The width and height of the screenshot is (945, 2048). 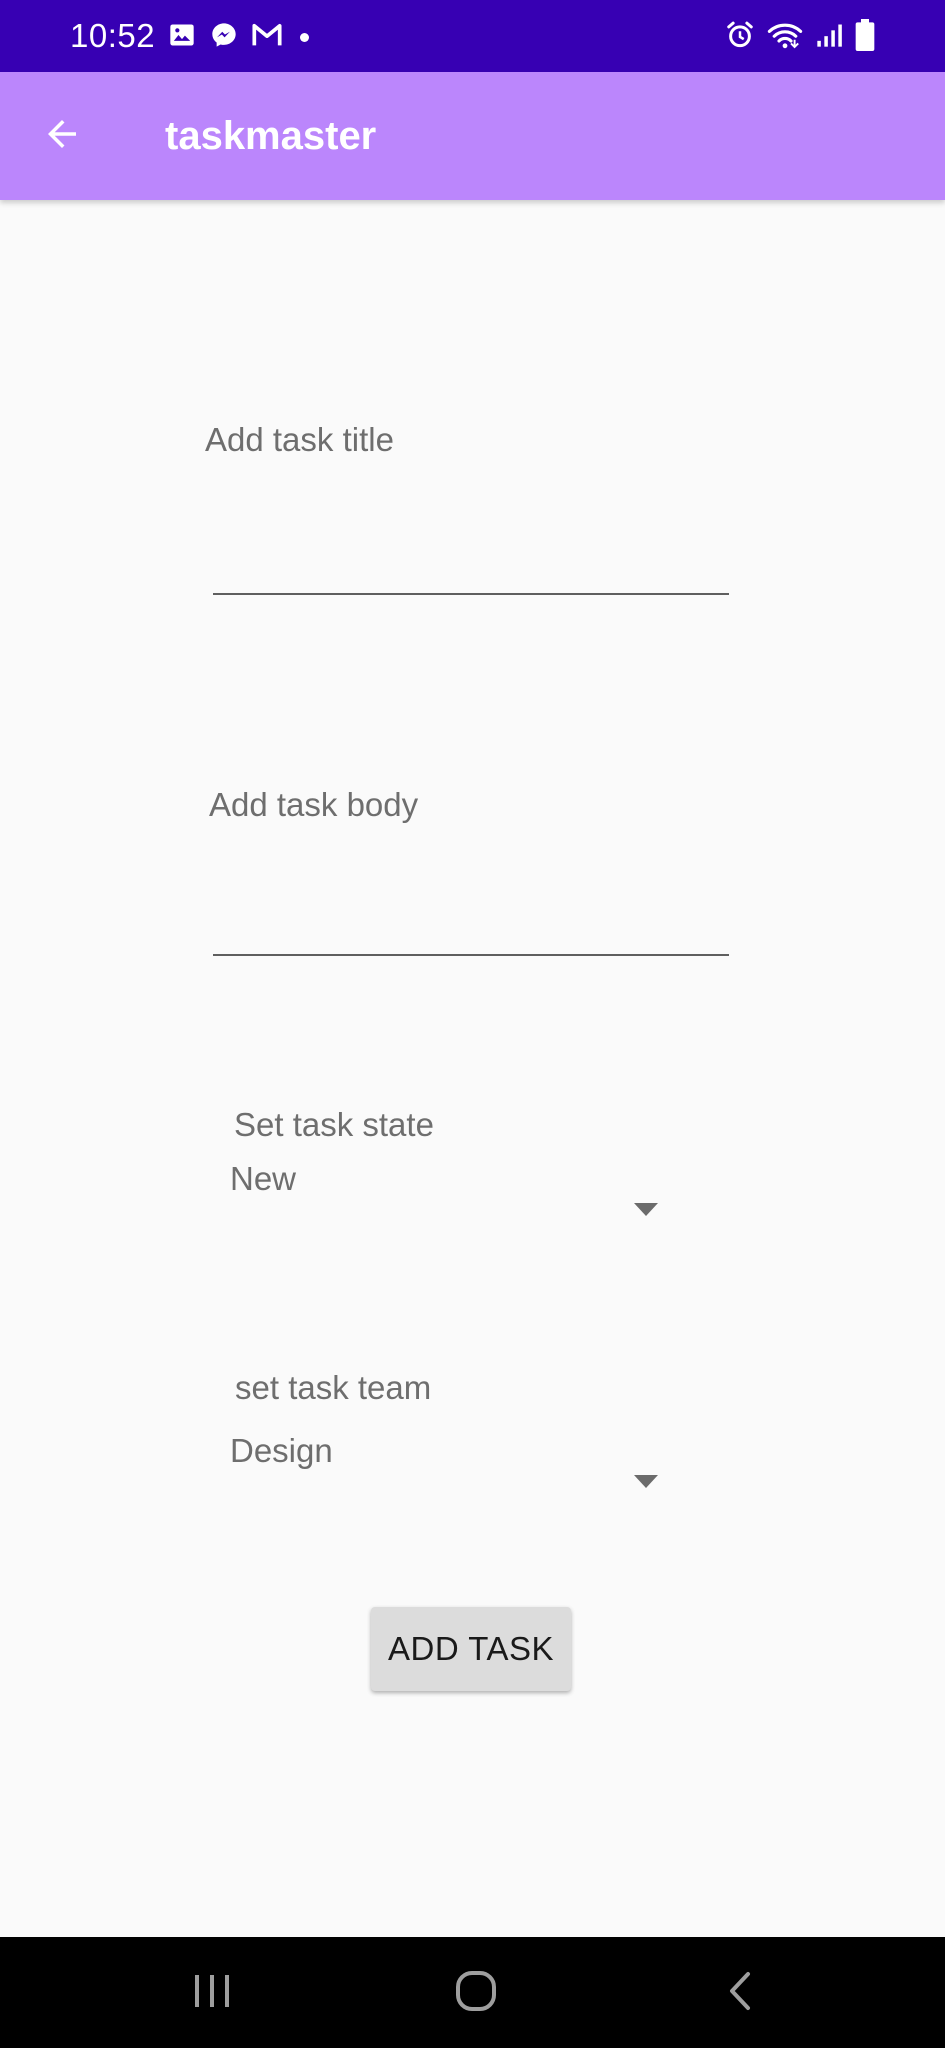 I want to click on alarm-icon, so click(x=740, y=37).